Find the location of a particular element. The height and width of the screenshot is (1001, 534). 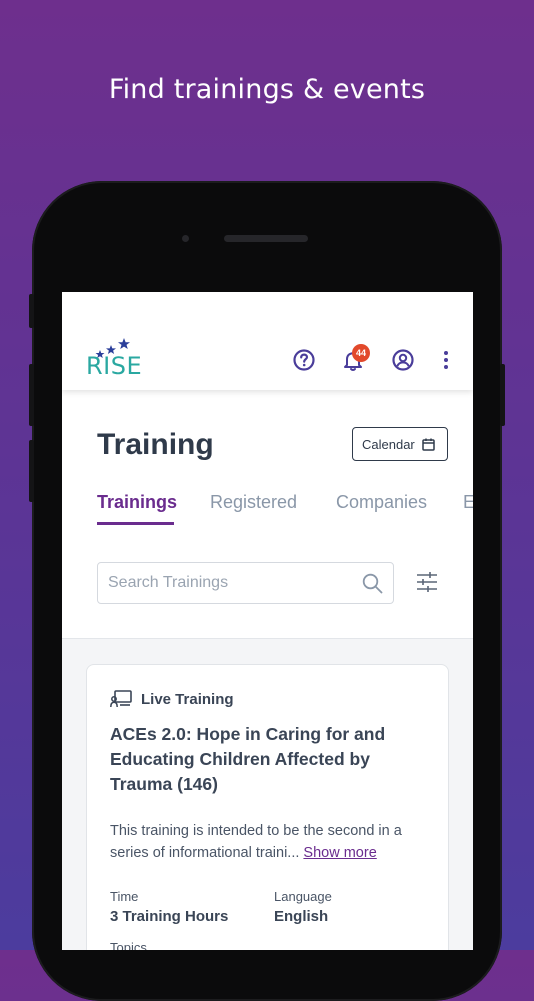

tab-companies: Companies is located at coordinates (381, 502).